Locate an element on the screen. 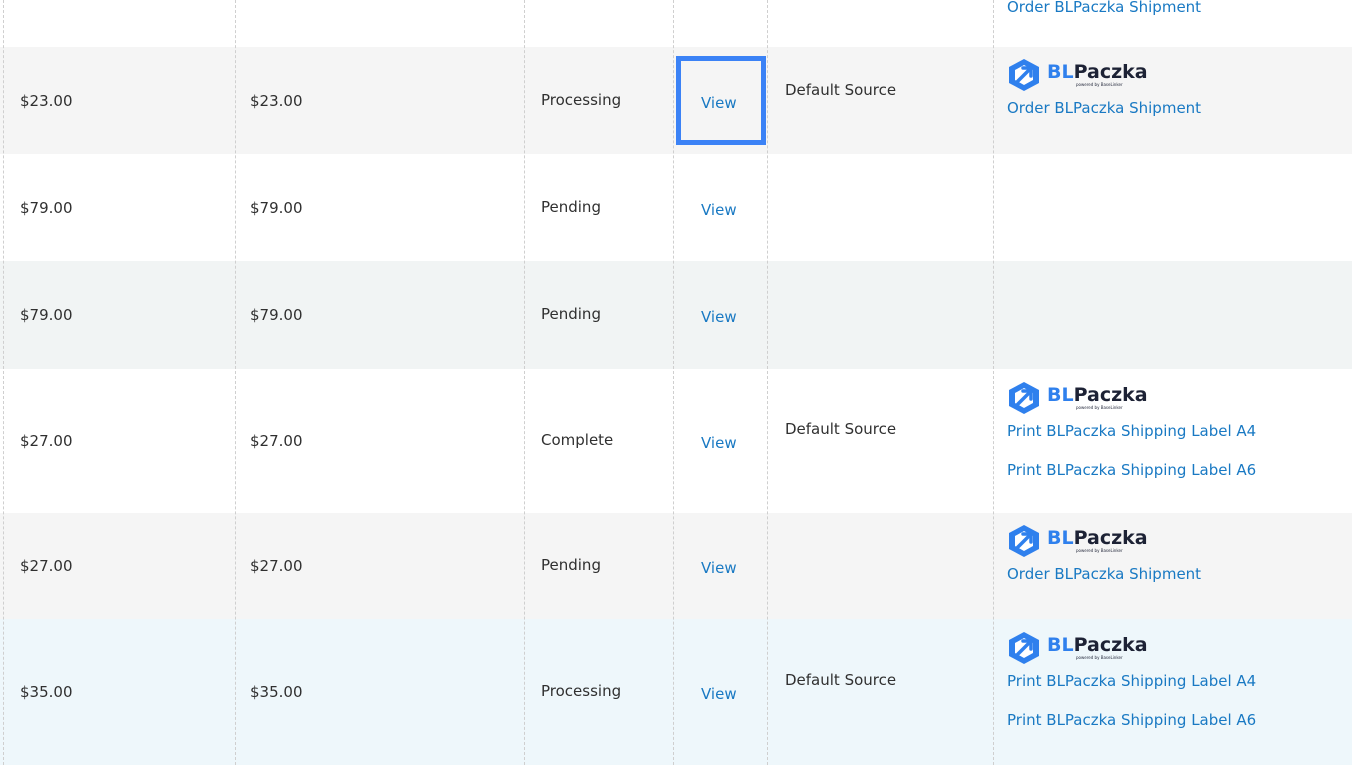  purchase-price-cell: $23.00 is located at coordinates (46, 100).